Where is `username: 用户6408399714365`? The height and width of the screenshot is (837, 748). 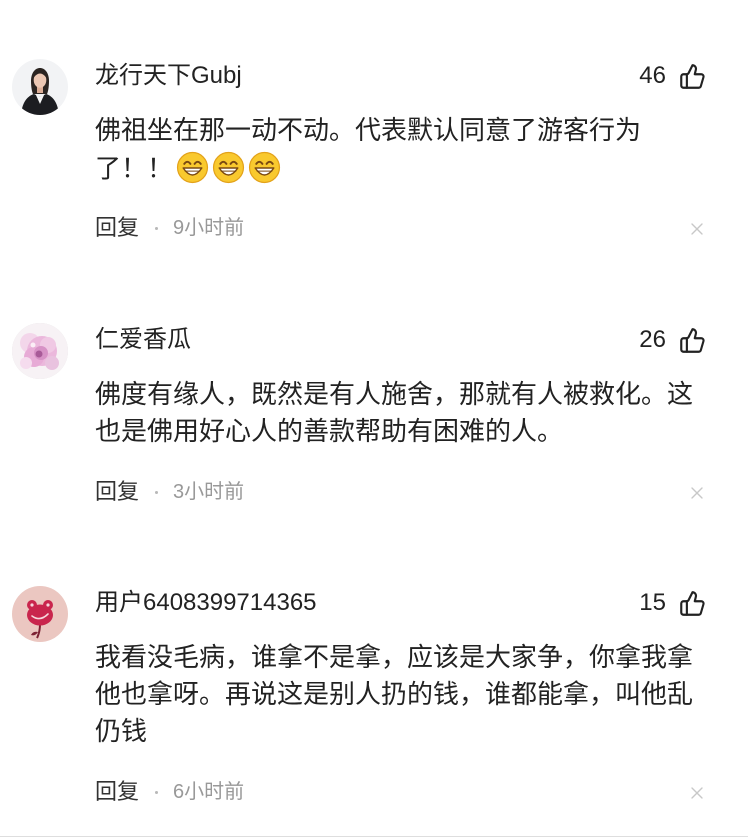 username: 用户6408399714365 is located at coordinates (206, 603).